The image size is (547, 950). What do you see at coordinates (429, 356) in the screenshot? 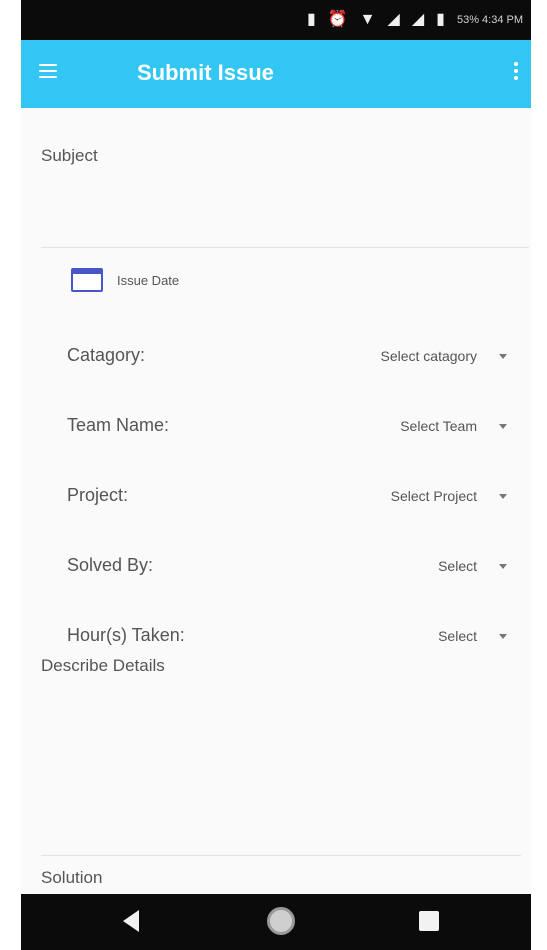
I see `category-select-value: Select catagory` at bounding box center [429, 356].